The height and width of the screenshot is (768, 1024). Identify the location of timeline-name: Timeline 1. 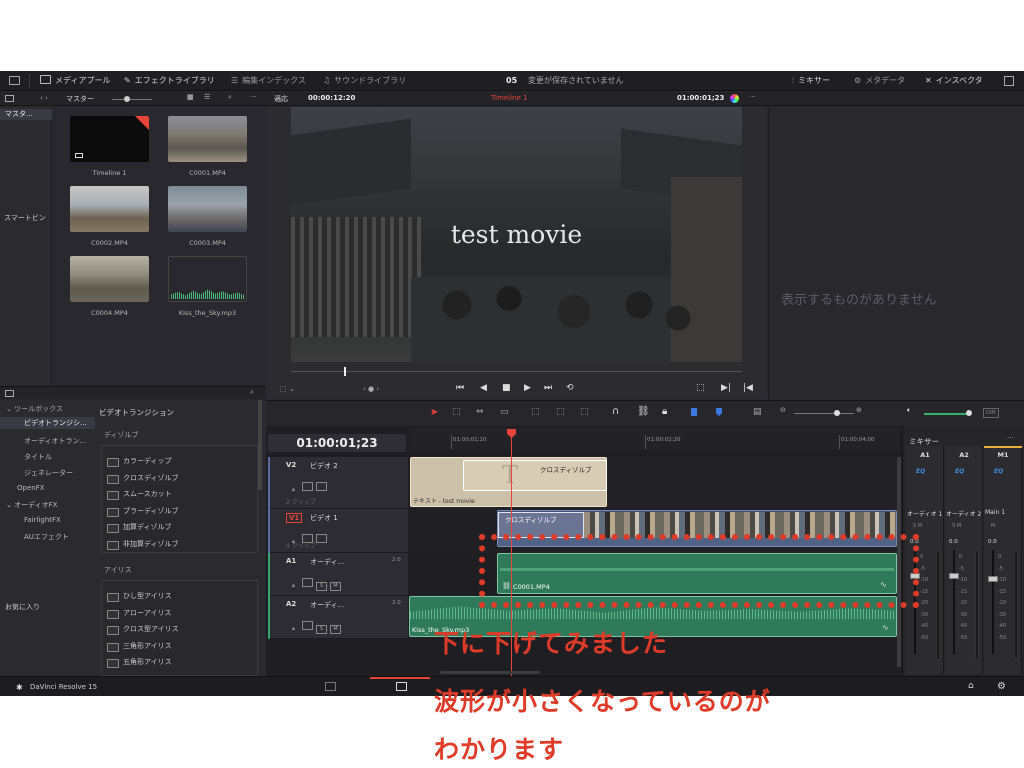
(509, 98).